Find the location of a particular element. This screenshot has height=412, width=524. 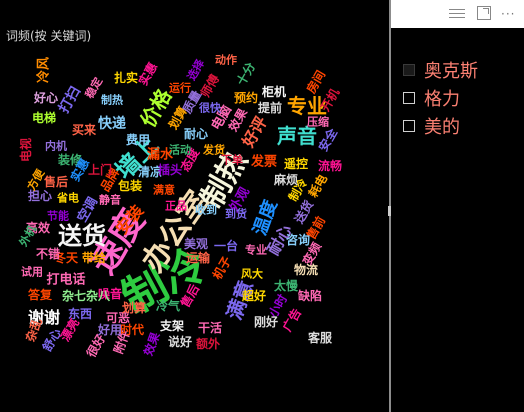

cloud-word: 实惠 is located at coordinates (148, 74).